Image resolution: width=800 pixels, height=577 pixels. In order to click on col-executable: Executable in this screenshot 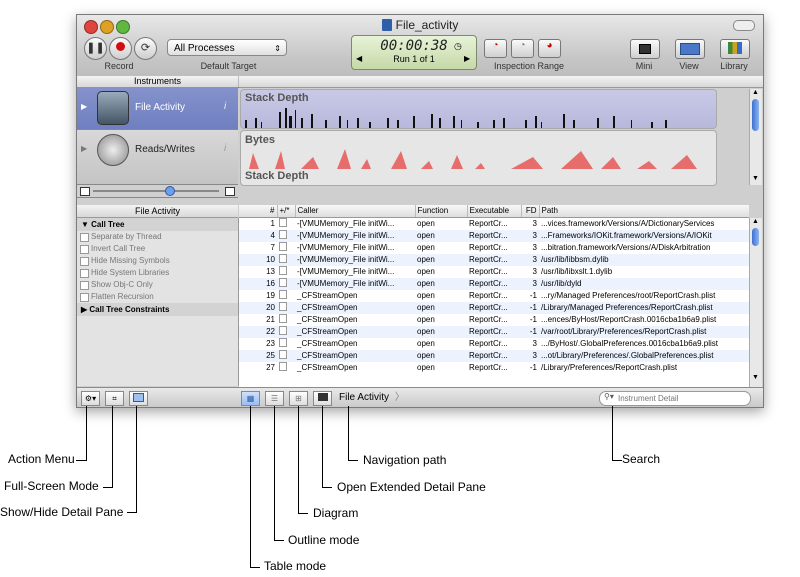, I will do `click(494, 211)`.